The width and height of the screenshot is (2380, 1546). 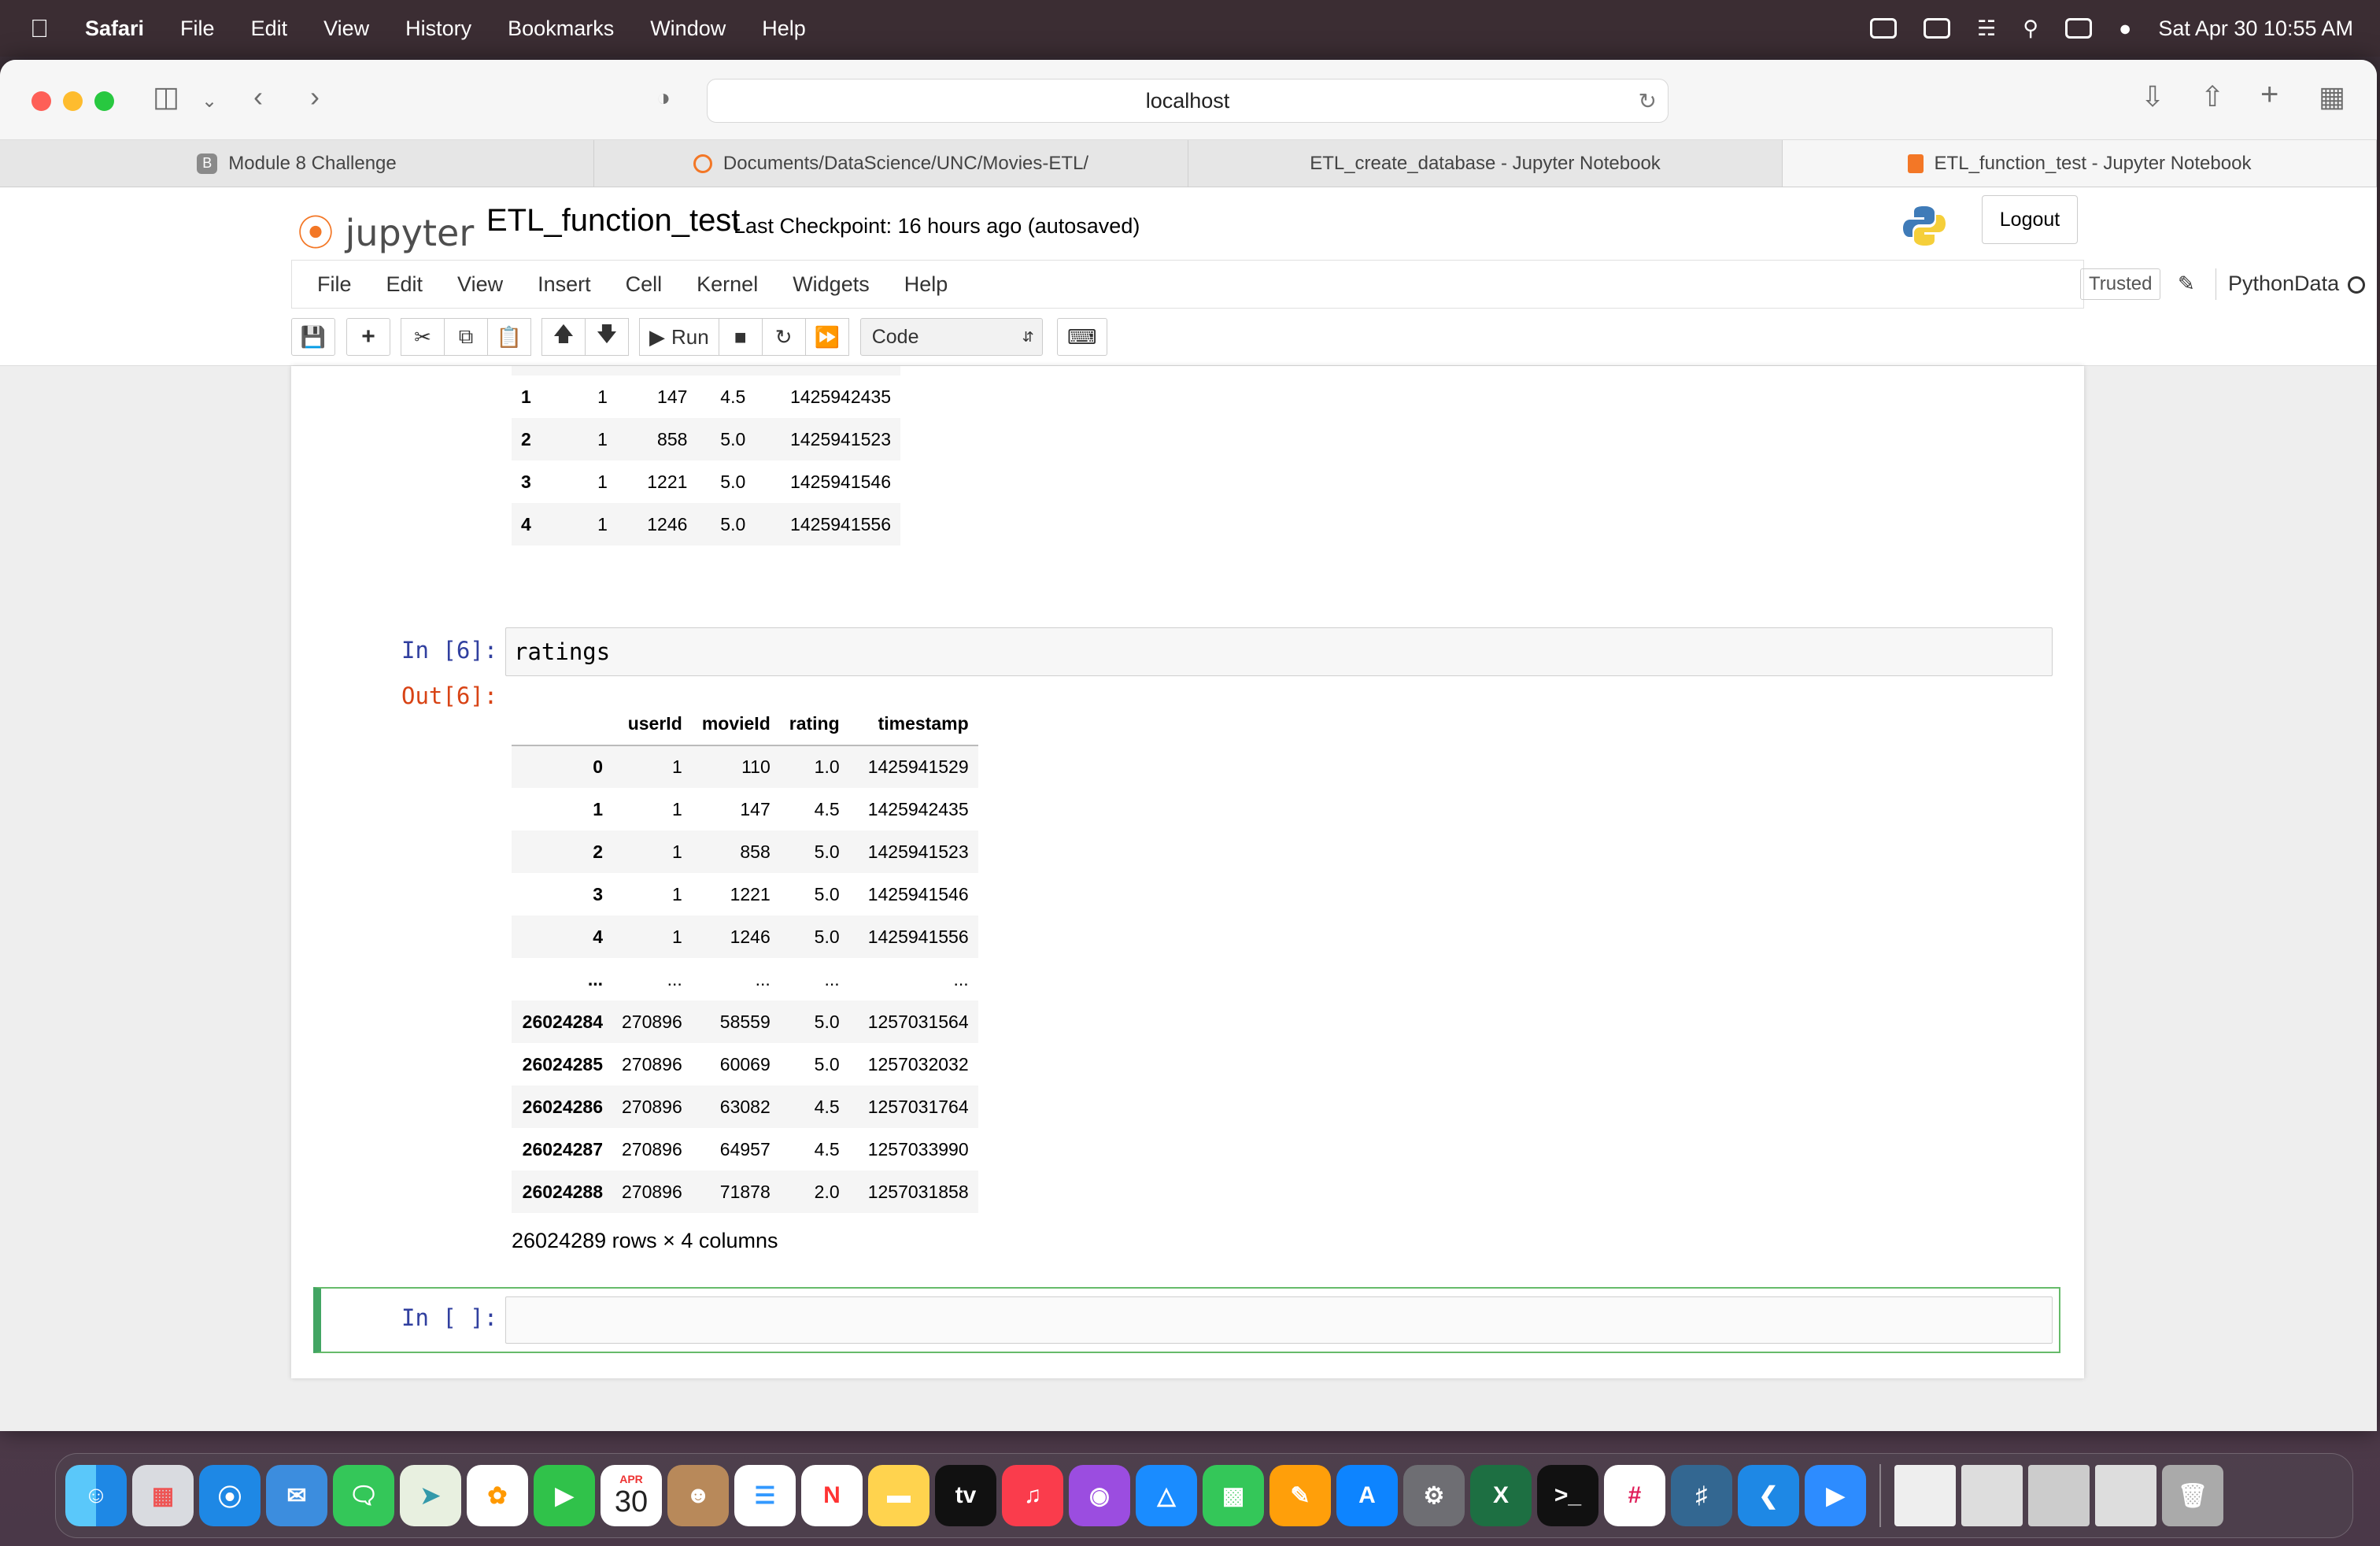 I want to click on camera-icon, so click(x=1884, y=28).